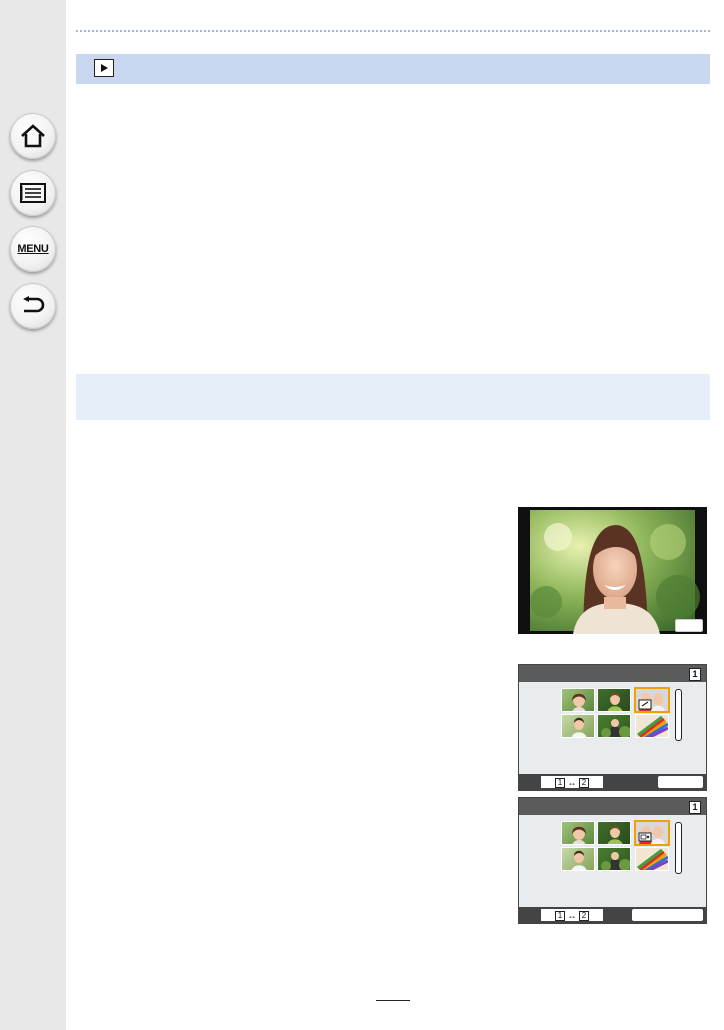 The width and height of the screenshot is (724, 1030). What do you see at coordinates (643, 835) in the screenshot?
I see `camera-icon` at bounding box center [643, 835].